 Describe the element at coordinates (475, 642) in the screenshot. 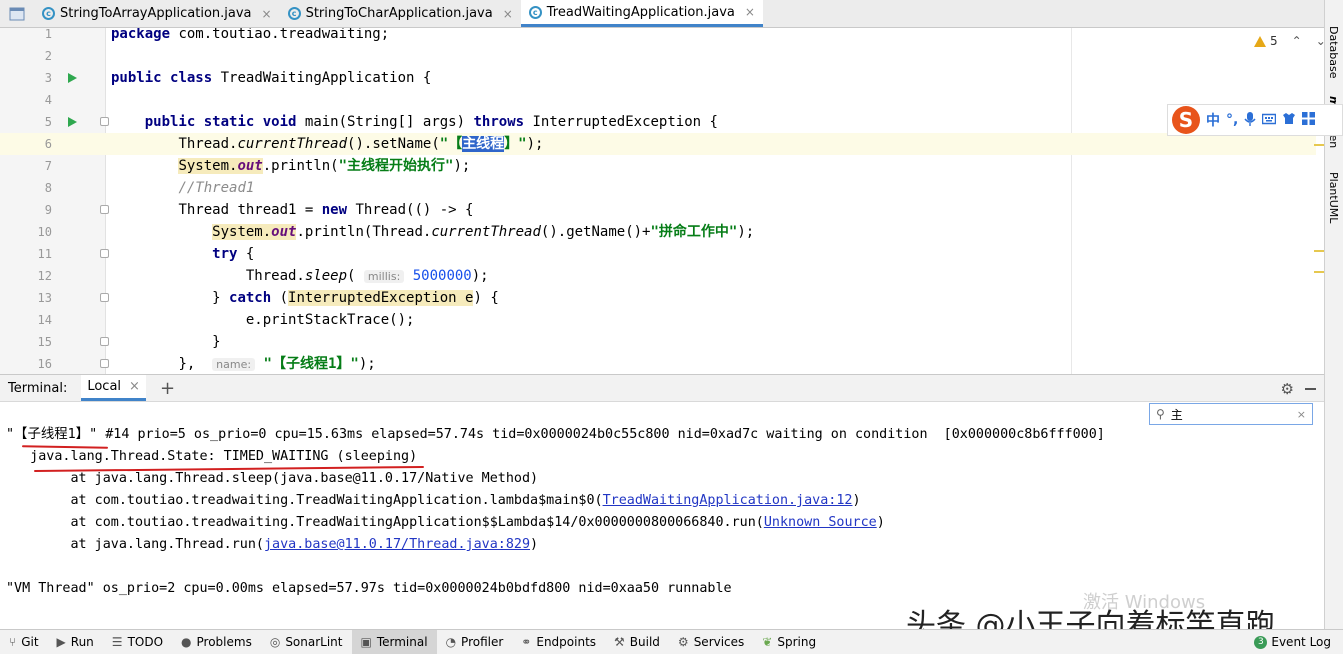

I see `profiler-tool-button: ◔ Profiler` at that location.